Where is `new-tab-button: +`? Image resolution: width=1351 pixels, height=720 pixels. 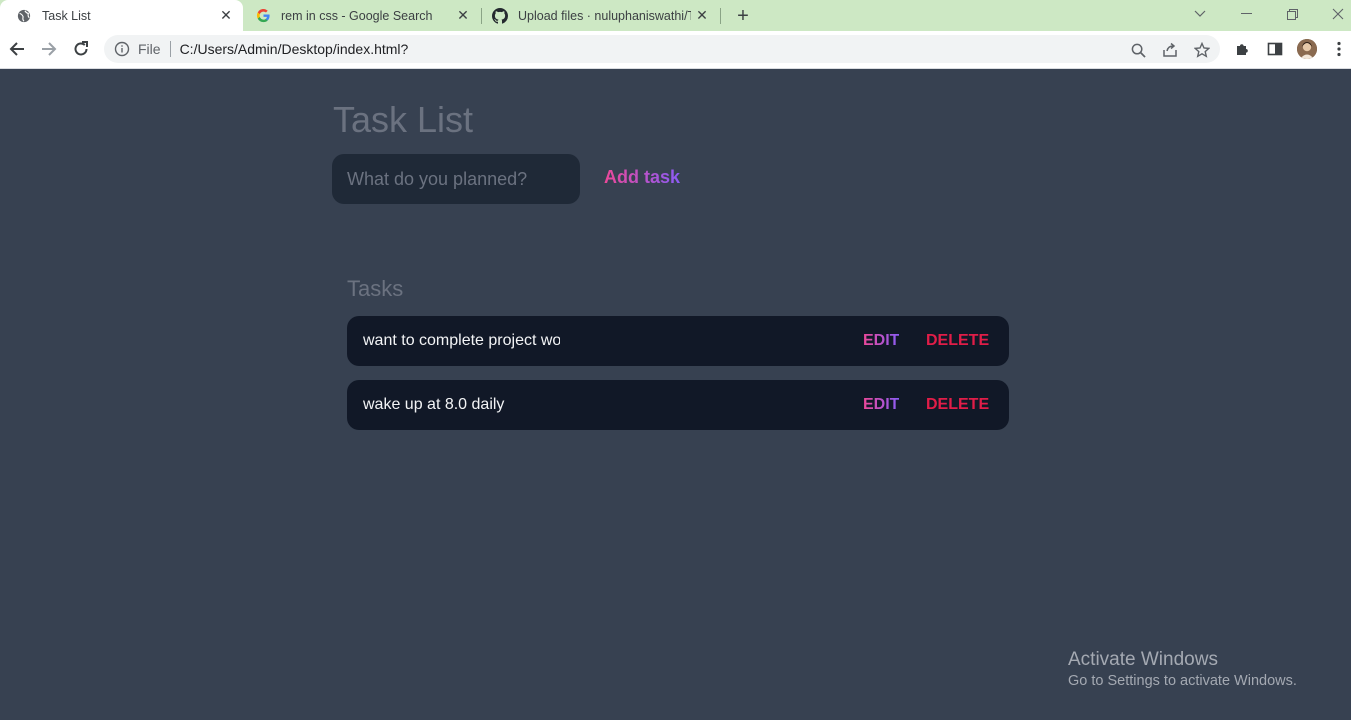 new-tab-button: + is located at coordinates (743, 16).